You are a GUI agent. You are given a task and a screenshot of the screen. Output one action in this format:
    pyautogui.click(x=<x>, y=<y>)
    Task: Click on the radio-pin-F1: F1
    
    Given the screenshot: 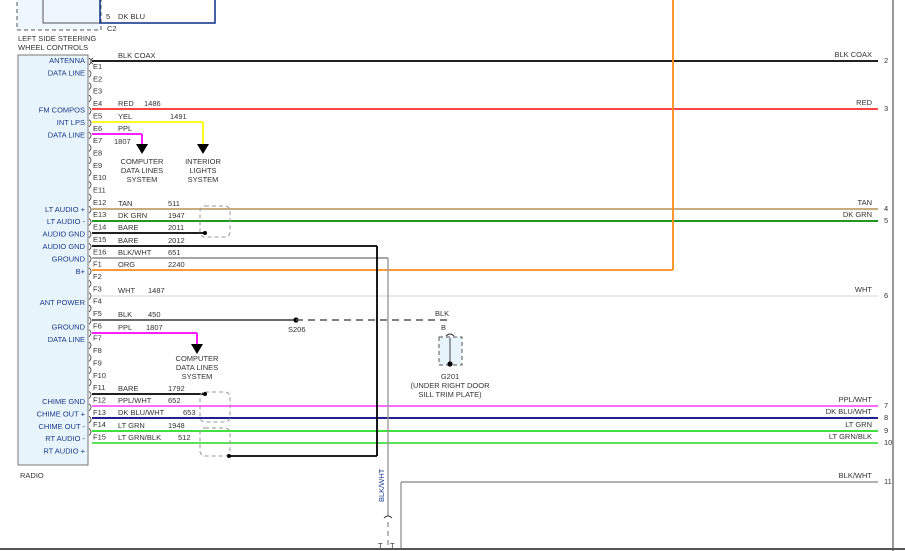 What is the action you would take?
    pyautogui.click(x=97, y=264)
    